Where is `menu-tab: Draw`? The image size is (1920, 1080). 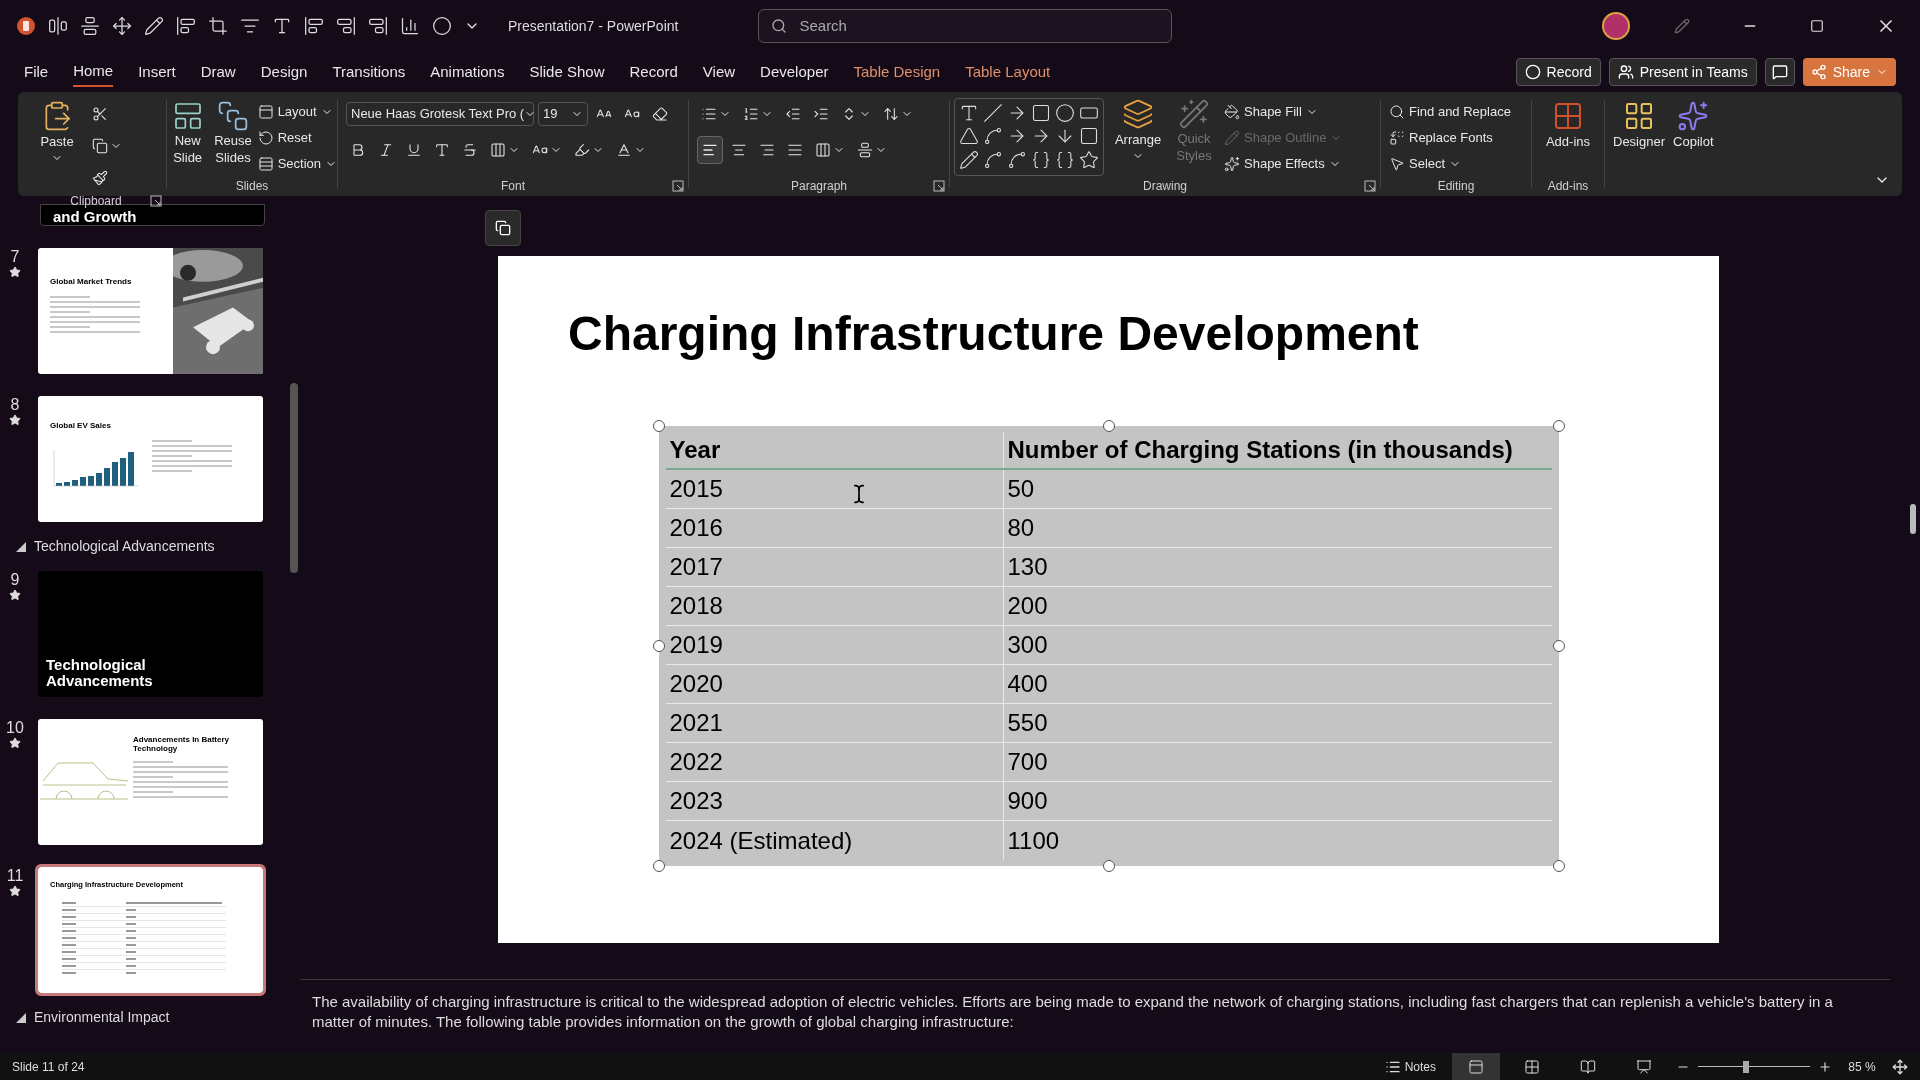
menu-tab: Draw is located at coordinates (218, 72).